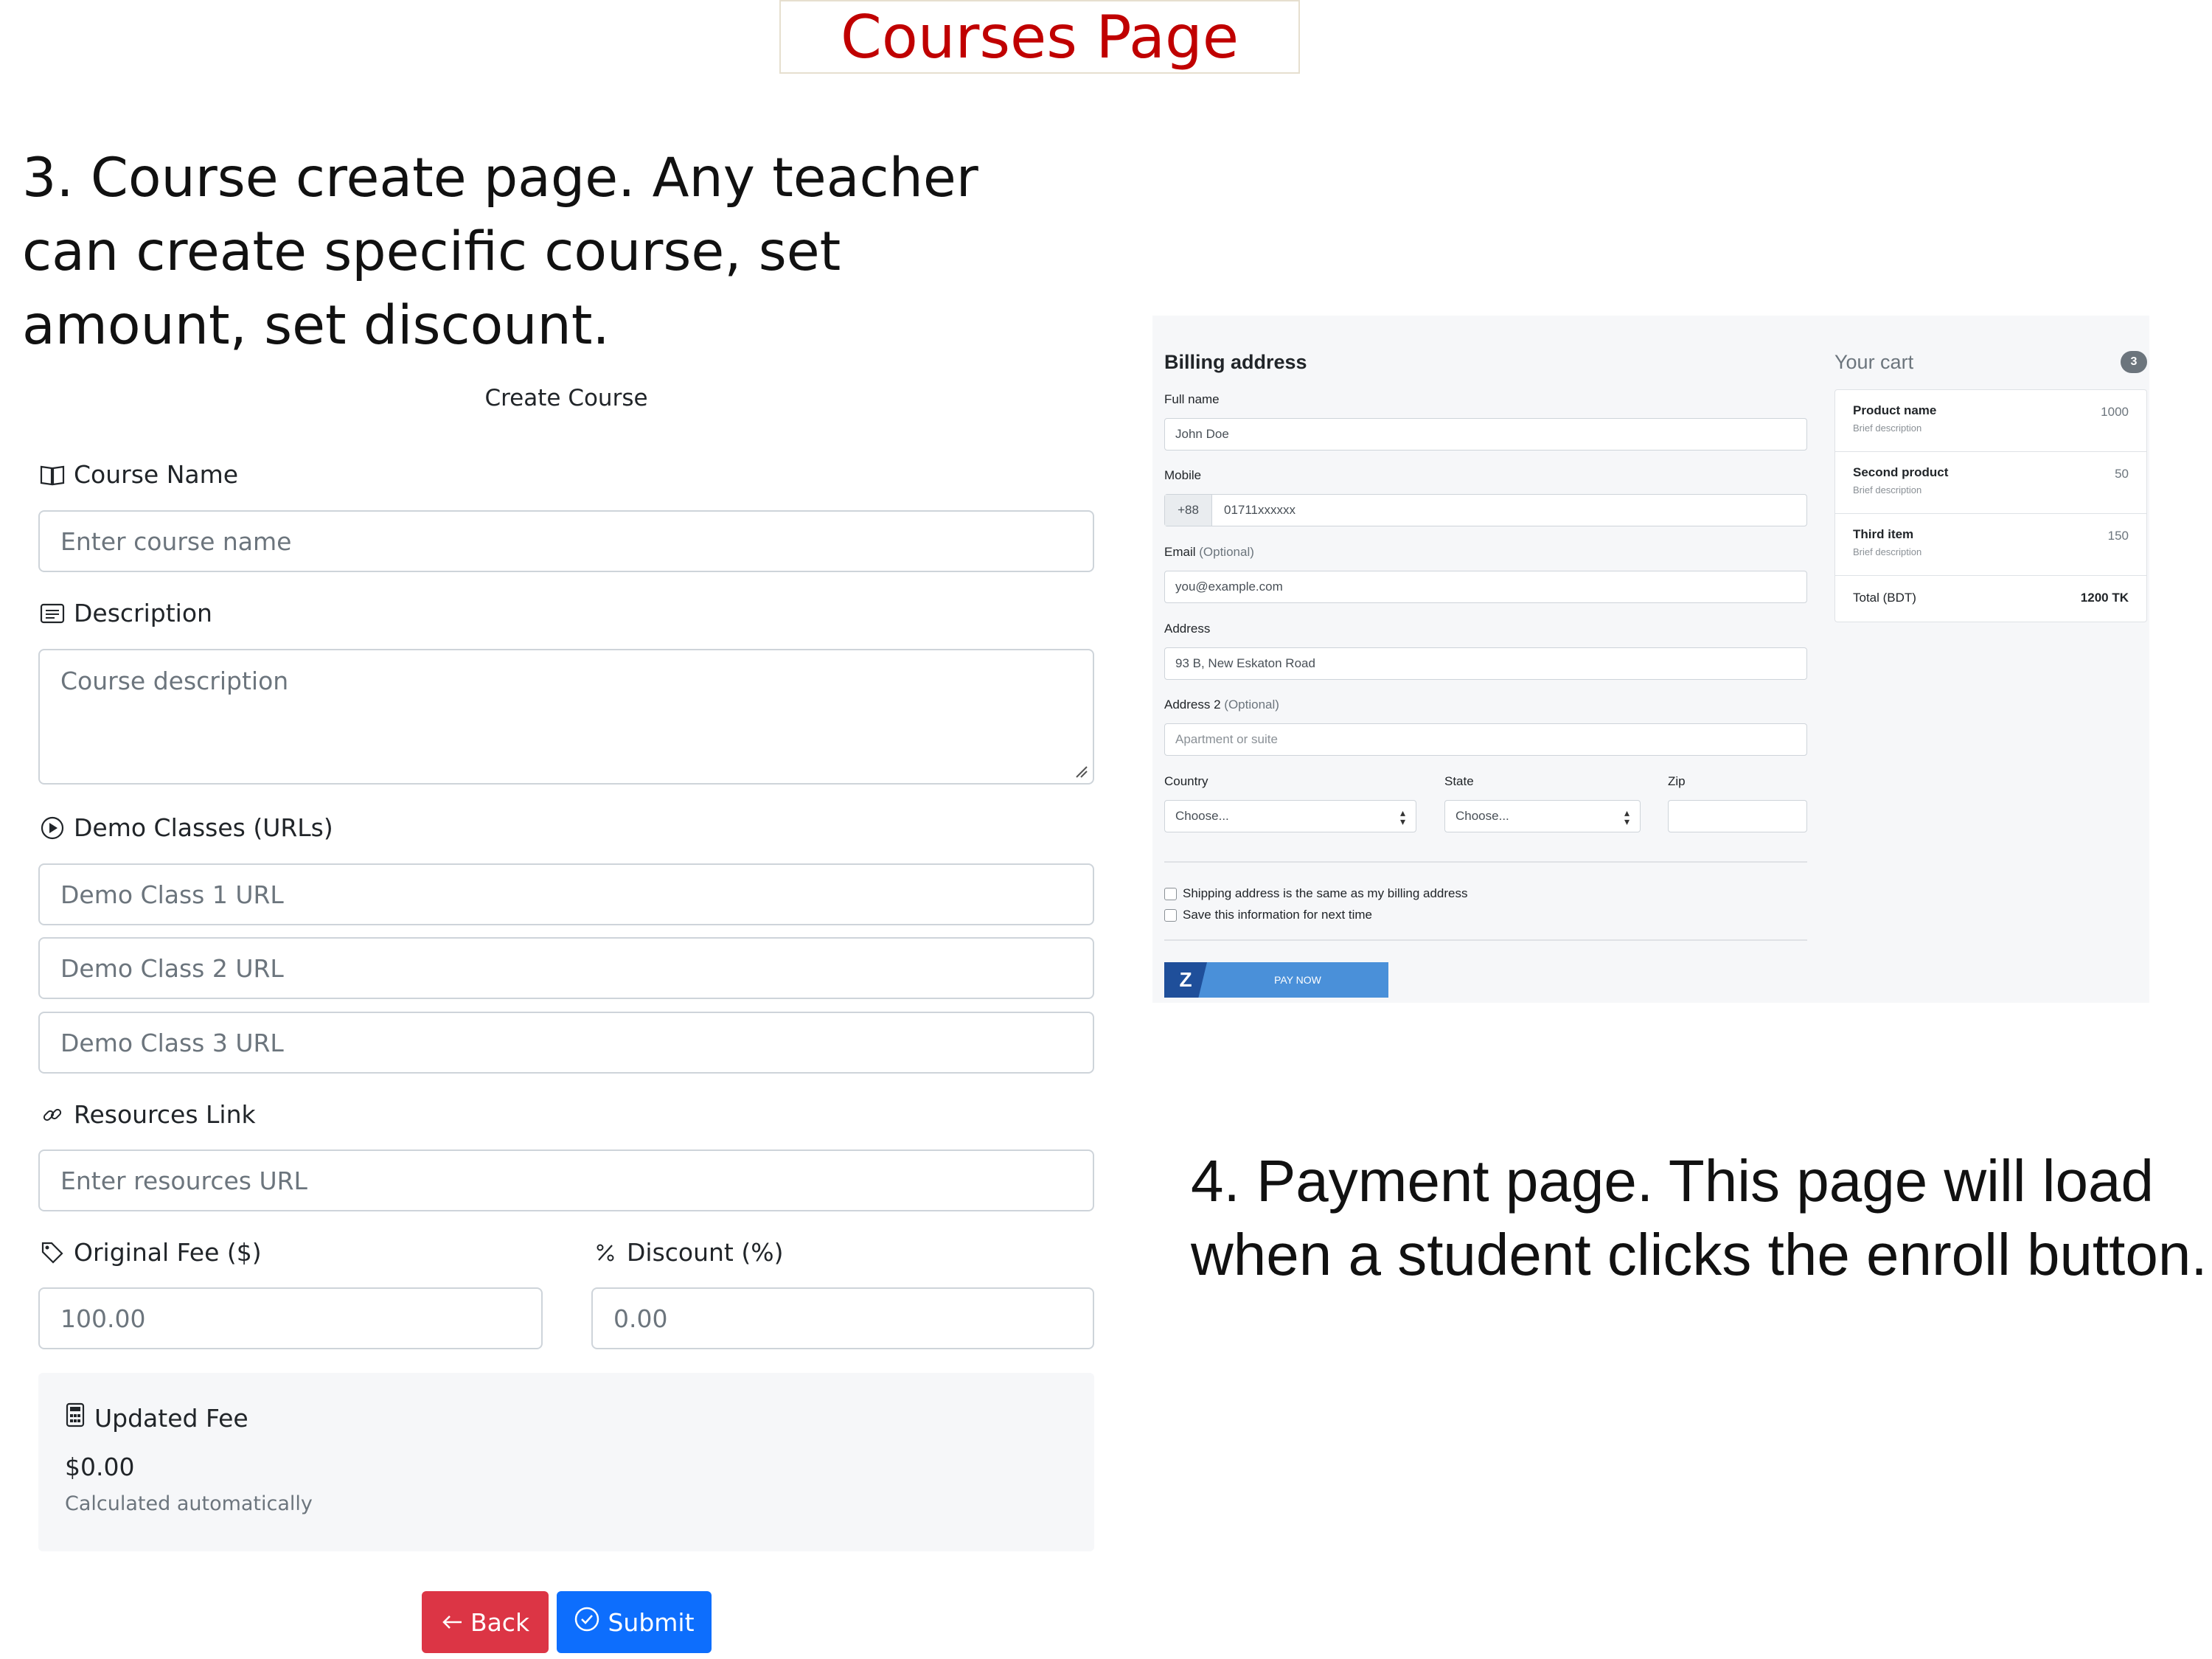  What do you see at coordinates (1459, 781) in the screenshot?
I see `state-label: State` at bounding box center [1459, 781].